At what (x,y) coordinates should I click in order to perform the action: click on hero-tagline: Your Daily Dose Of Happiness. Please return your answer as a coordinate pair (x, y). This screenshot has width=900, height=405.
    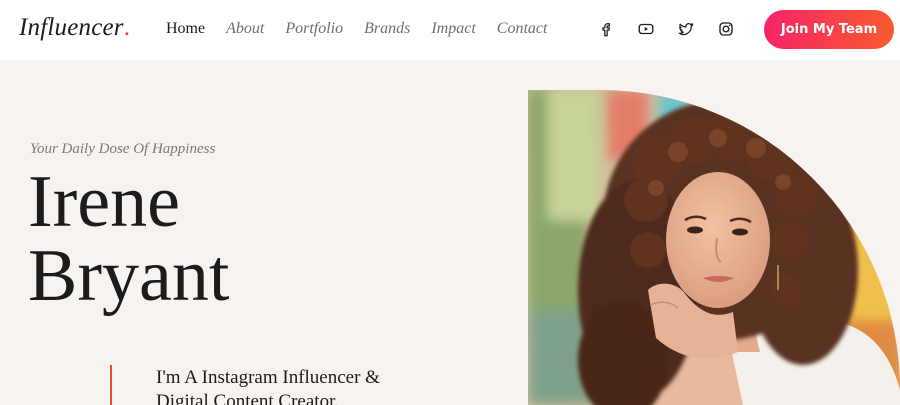
    Looking at the image, I should click on (123, 149).